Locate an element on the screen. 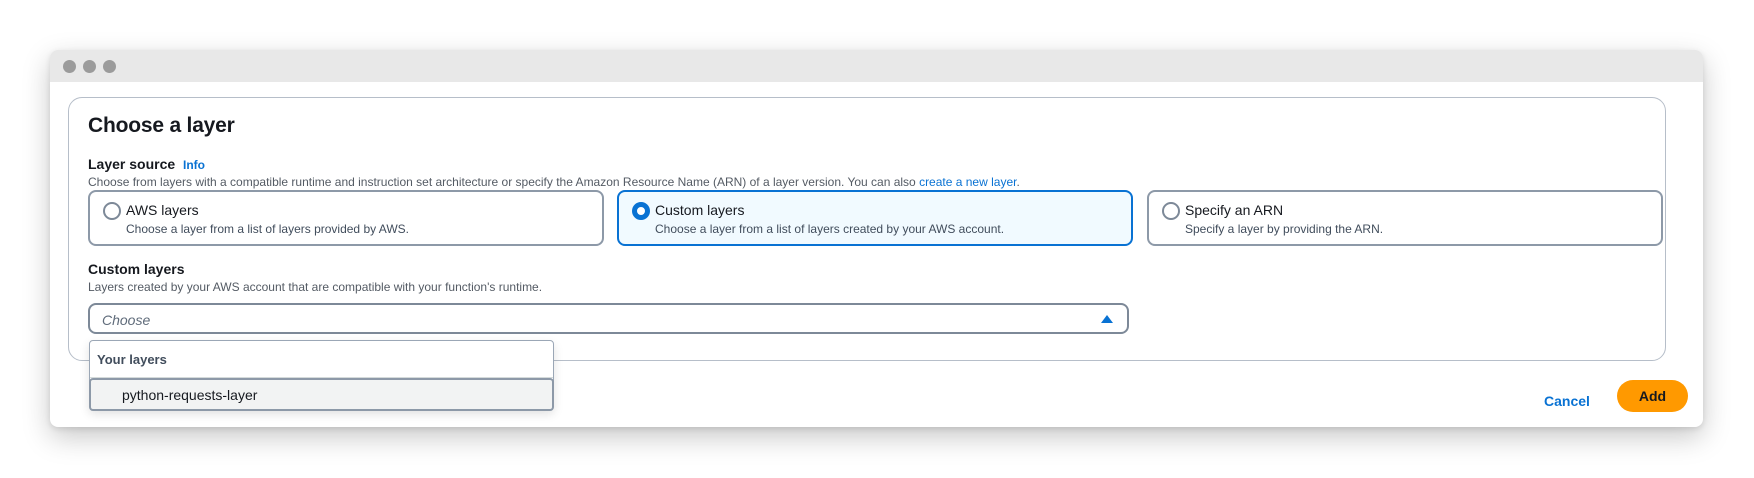  dropdown-group-label: Your layers is located at coordinates (132, 359).